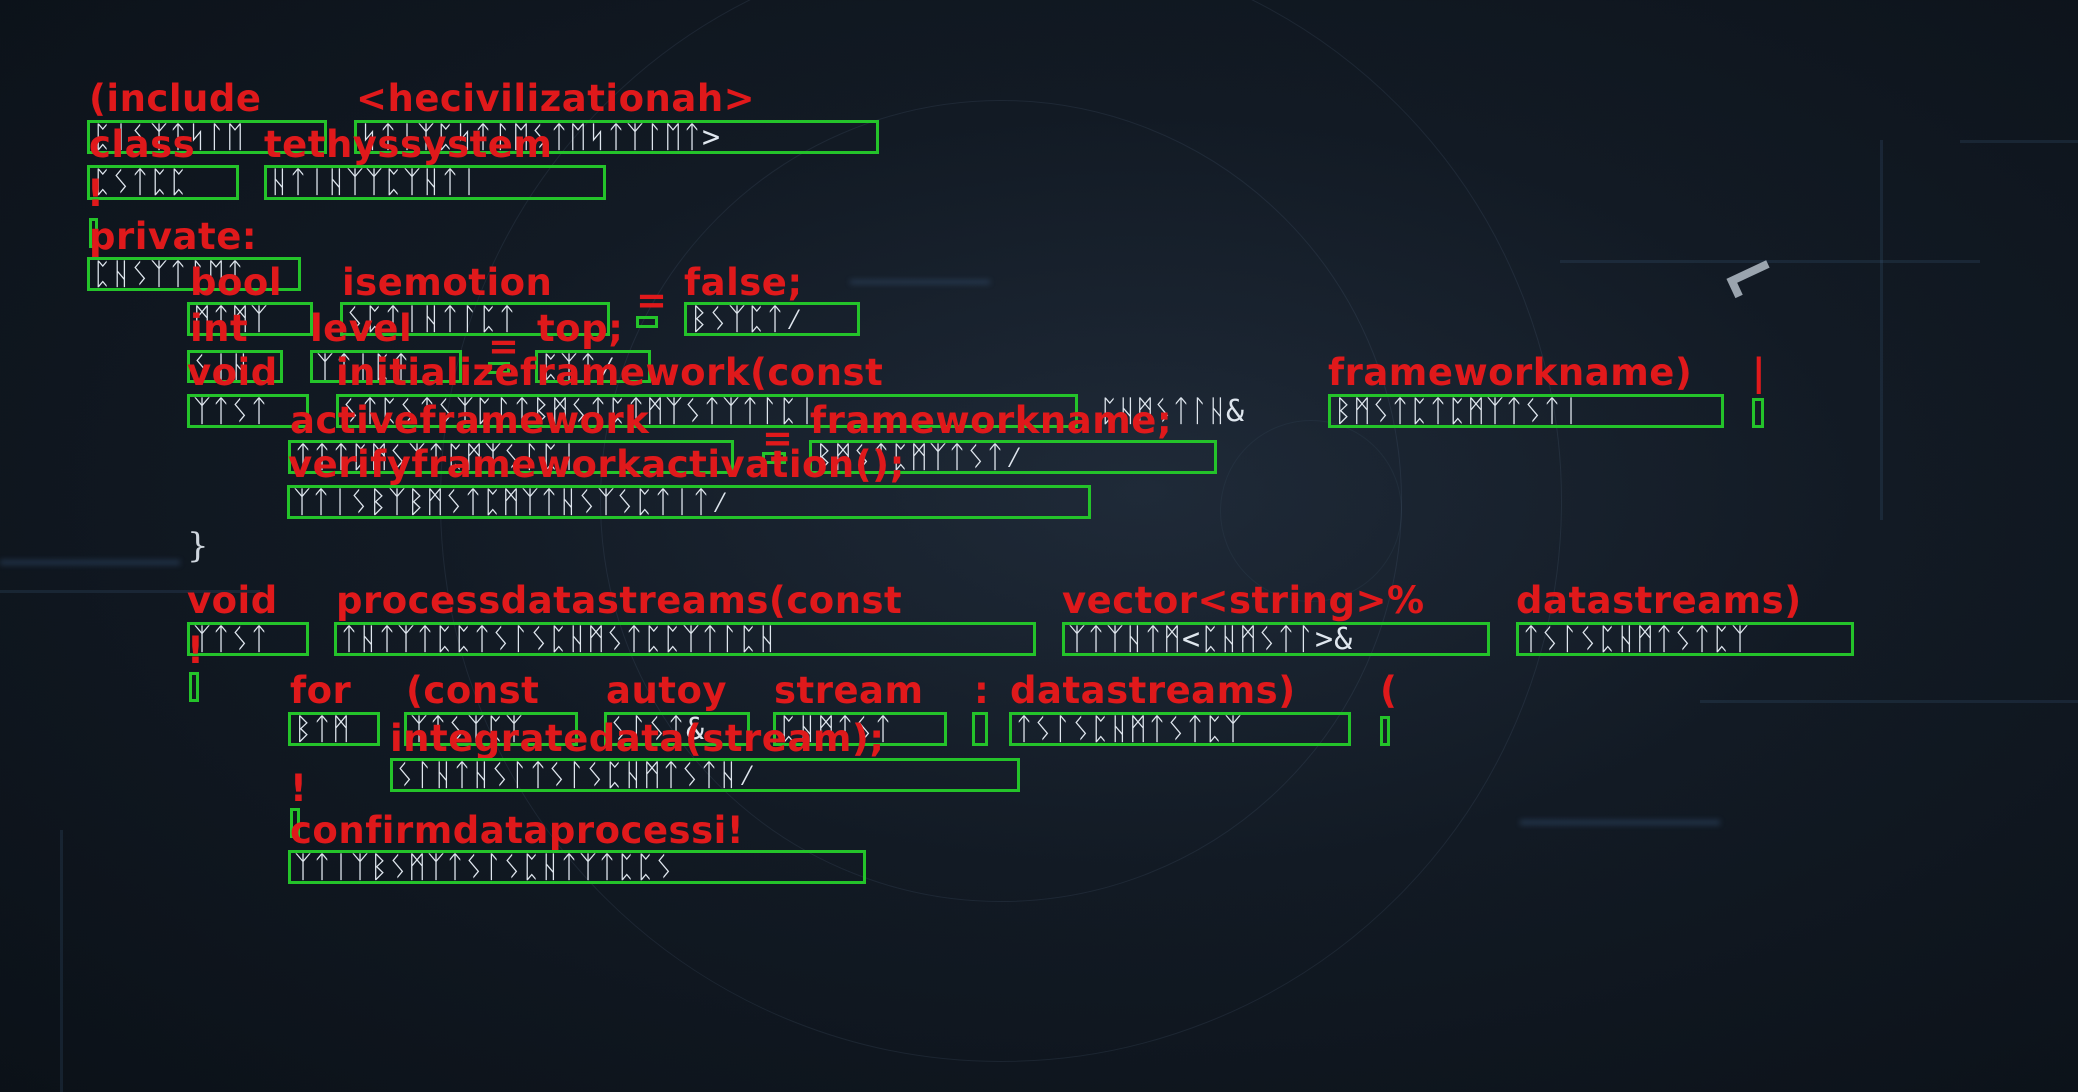  What do you see at coordinates (175, 98) in the screenshot?
I see `label-include: (include` at bounding box center [175, 98].